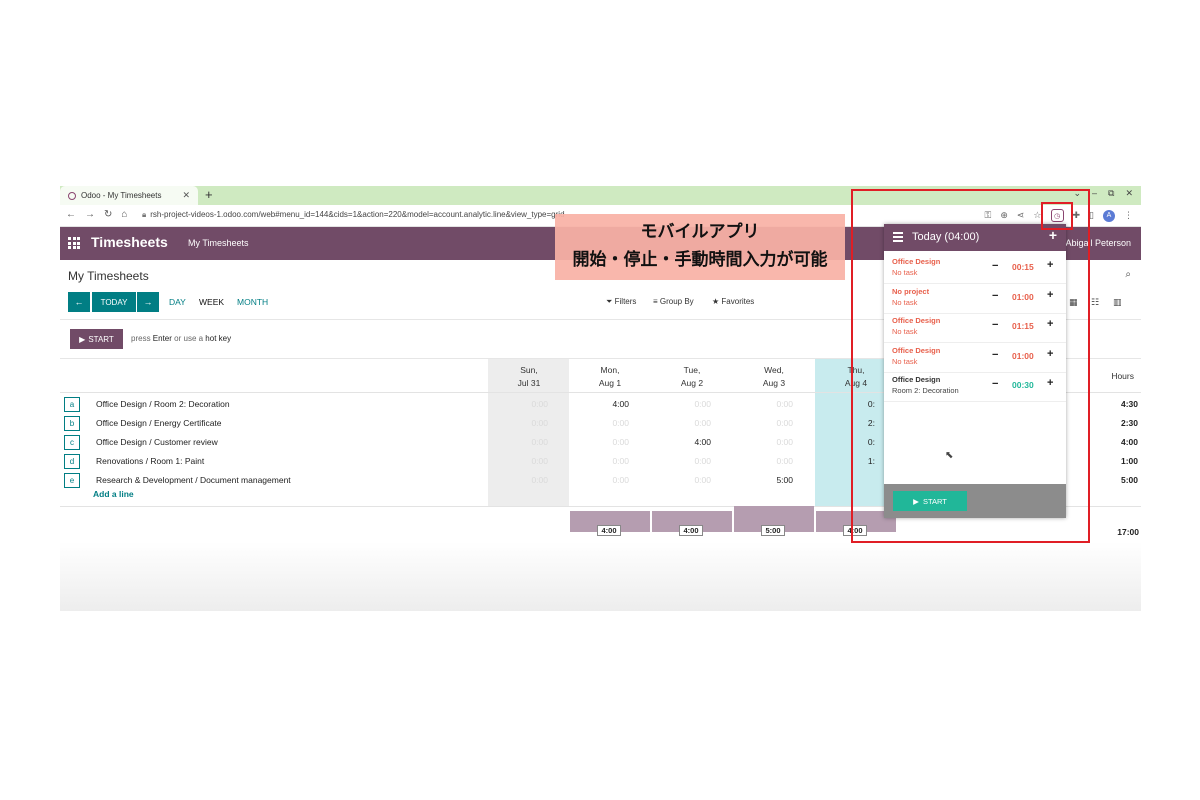 This screenshot has width=1200, height=800. What do you see at coordinates (700, 247) in the screenshot?
I see `feature-callout: モバイルアプリ 開始・停止・手動時間入力が可能` at bounding box center [700, 247].